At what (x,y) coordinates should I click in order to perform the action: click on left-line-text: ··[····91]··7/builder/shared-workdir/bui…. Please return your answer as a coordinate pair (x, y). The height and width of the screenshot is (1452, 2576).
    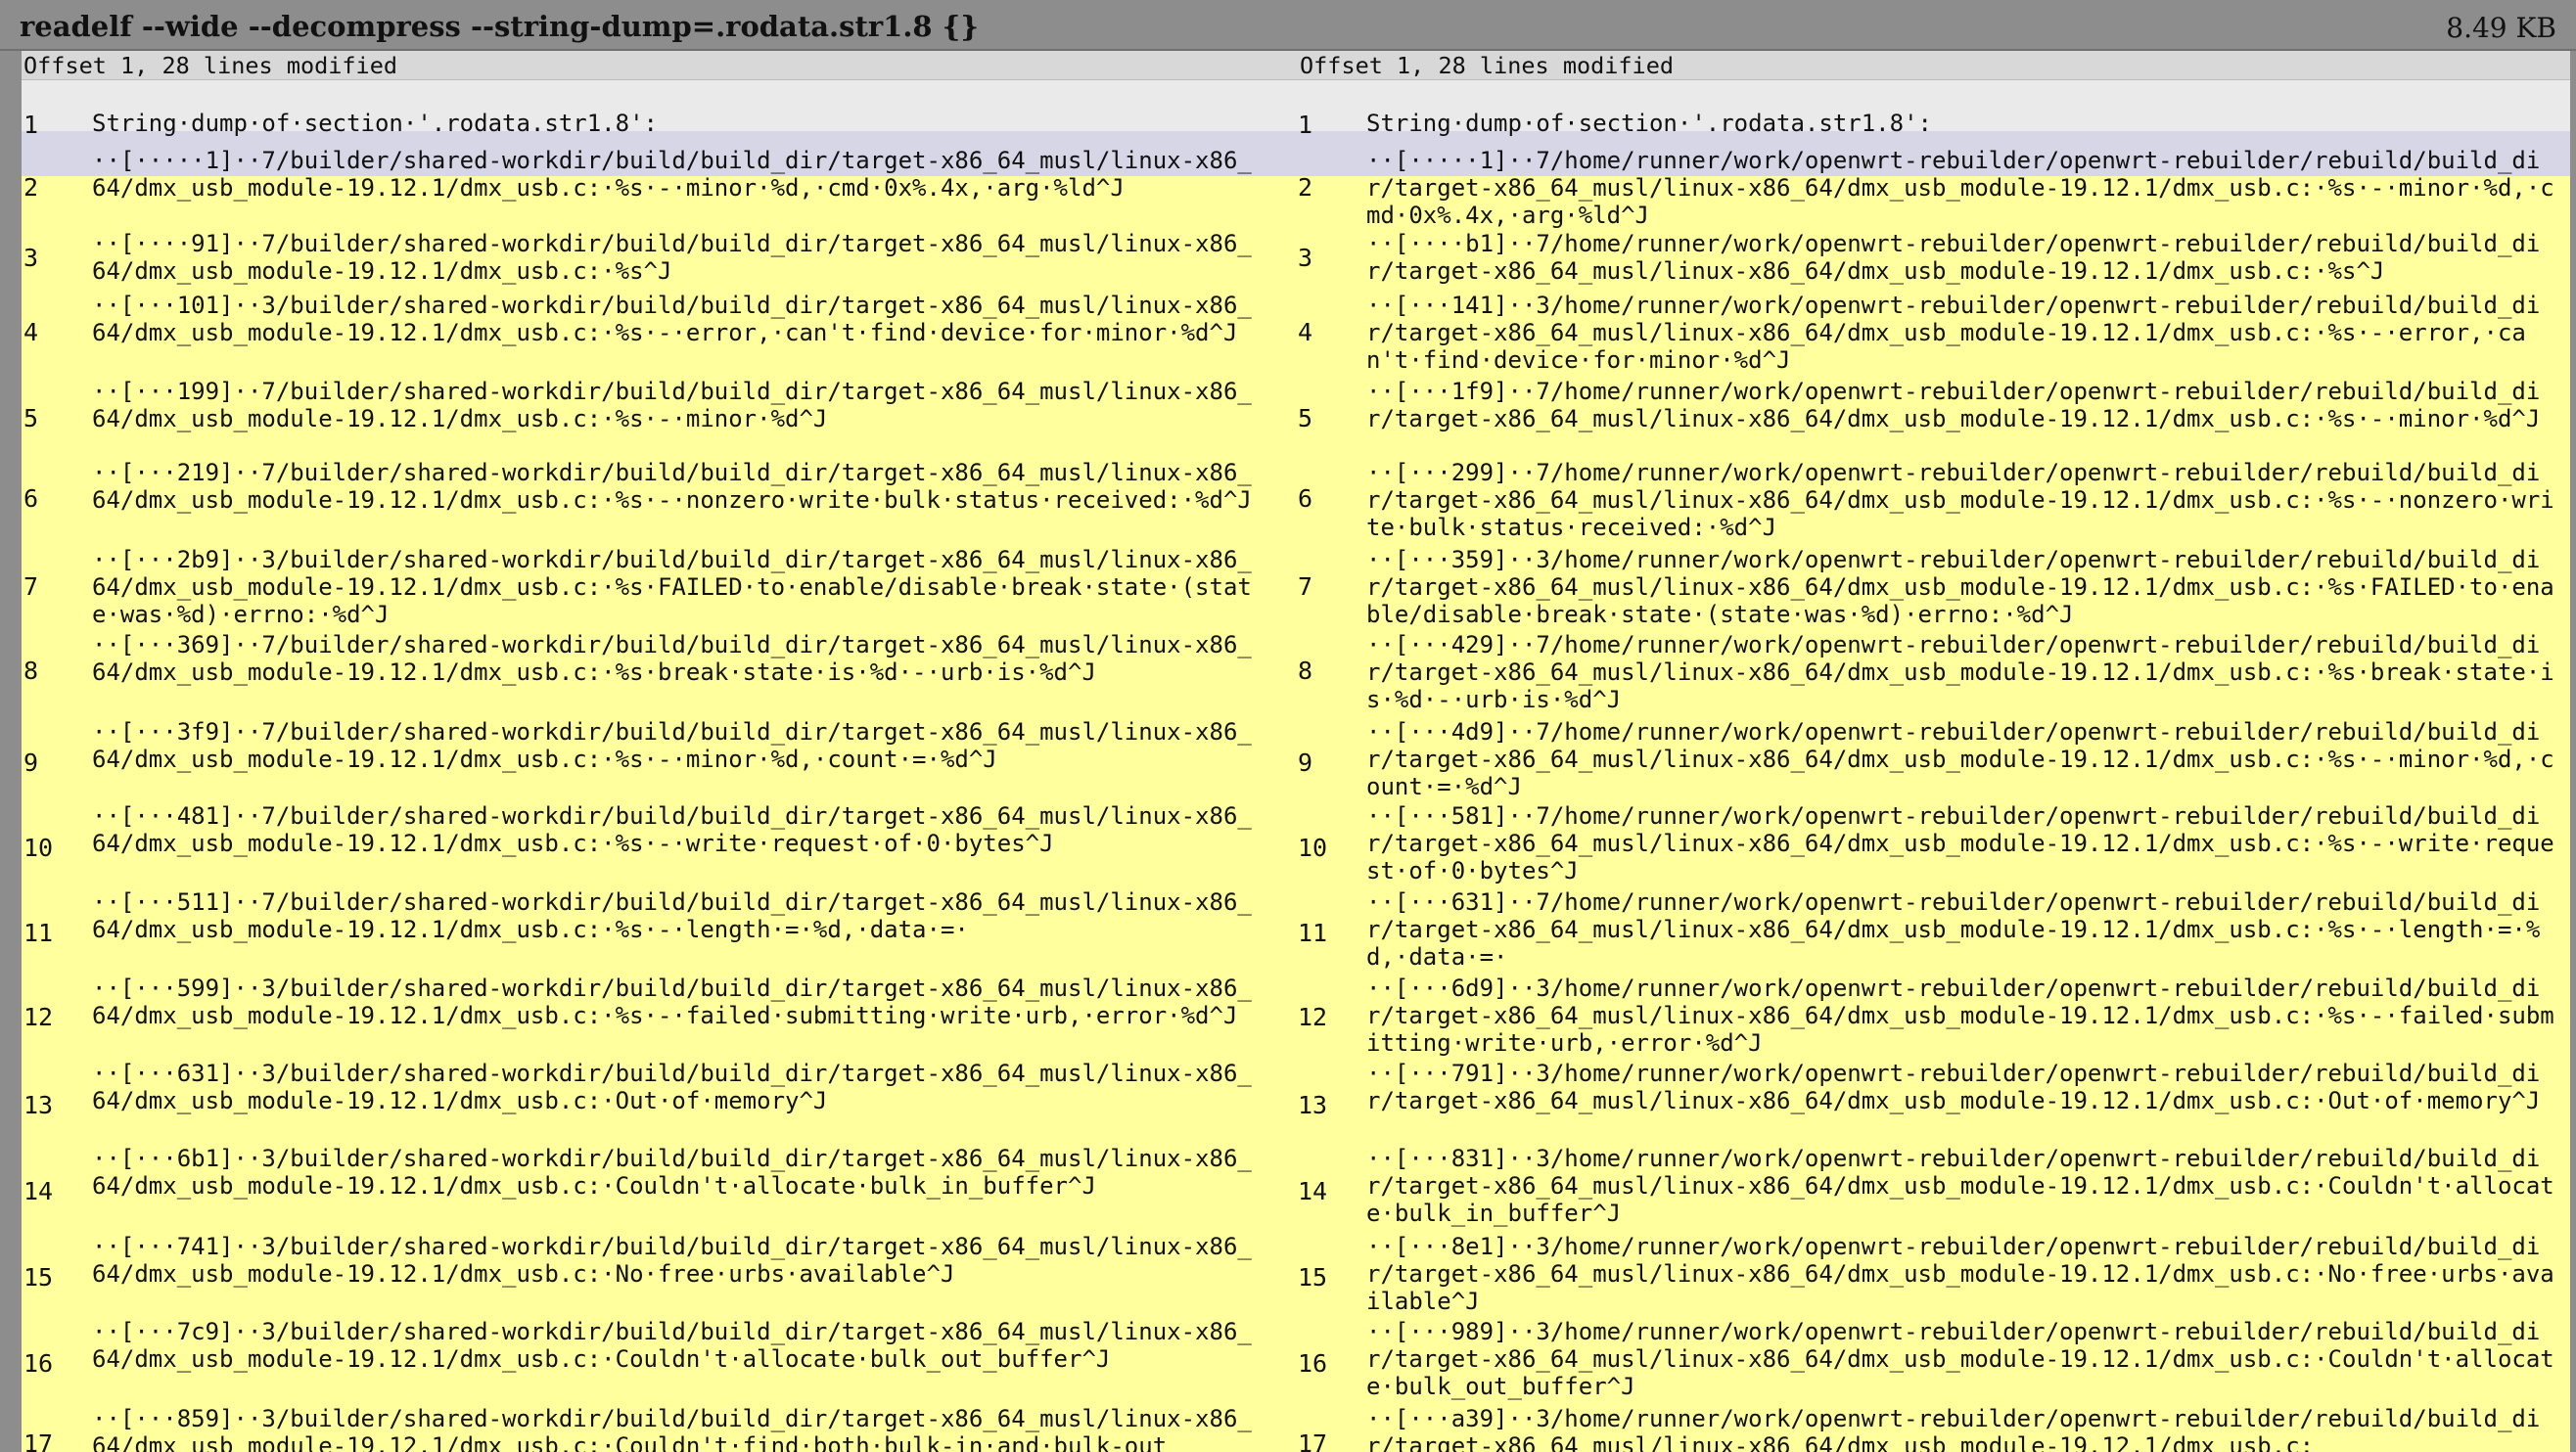
    Looking at the image, I should click on (672, 257).